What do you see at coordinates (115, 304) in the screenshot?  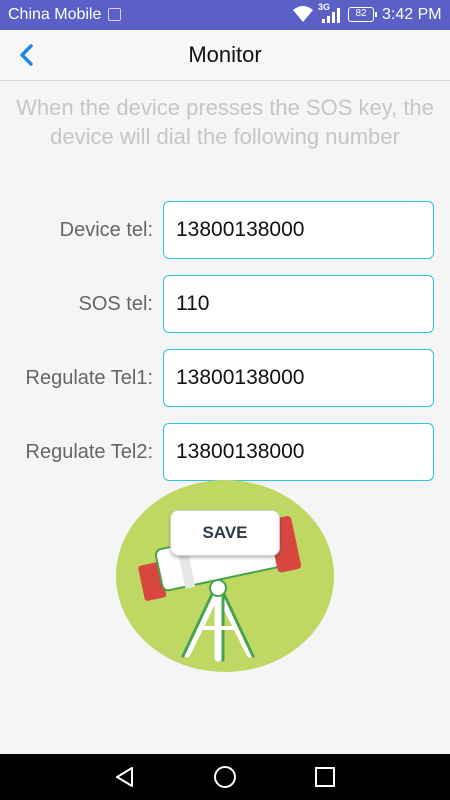 I see `sos-tel-label: SOS tel:` at bounding box center [115, 304].